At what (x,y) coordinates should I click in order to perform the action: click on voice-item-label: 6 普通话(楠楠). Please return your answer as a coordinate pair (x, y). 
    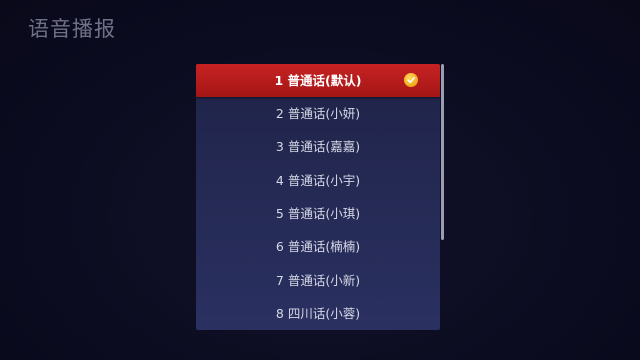
    Looking at the image, I should click on (318, 246).